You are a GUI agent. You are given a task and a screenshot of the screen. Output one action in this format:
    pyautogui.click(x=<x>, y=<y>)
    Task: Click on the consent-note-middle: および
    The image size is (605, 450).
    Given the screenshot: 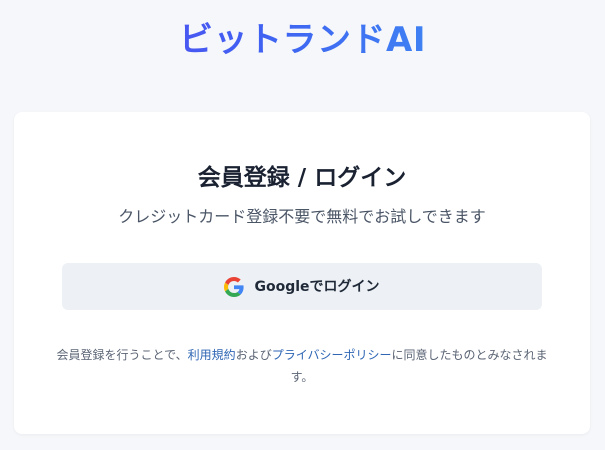 What is the action you would take?
    pyautogui.click(x=253, y=355)
    